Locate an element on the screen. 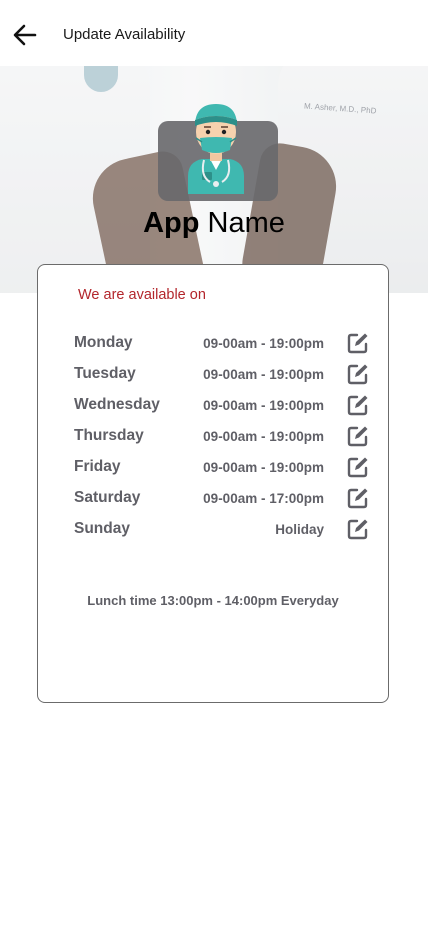  edit-thursday-button is located at coordinates (358, 436).